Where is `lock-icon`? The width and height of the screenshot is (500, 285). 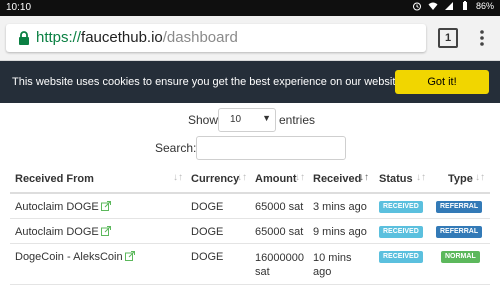
lock-icon is located at coordinates (24, 38).